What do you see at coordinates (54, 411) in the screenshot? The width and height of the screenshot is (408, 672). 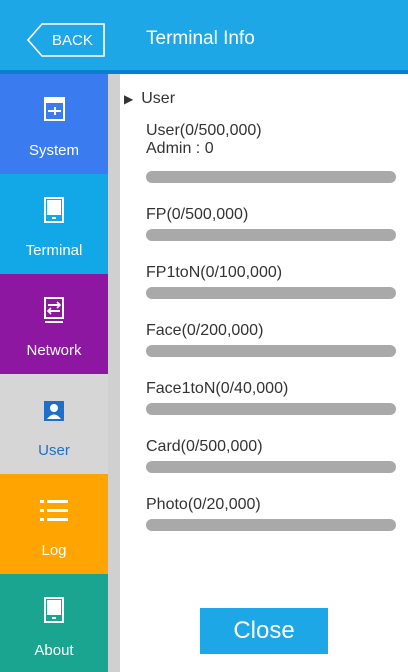 I see `user-icon` at bounding box center [54, 411].